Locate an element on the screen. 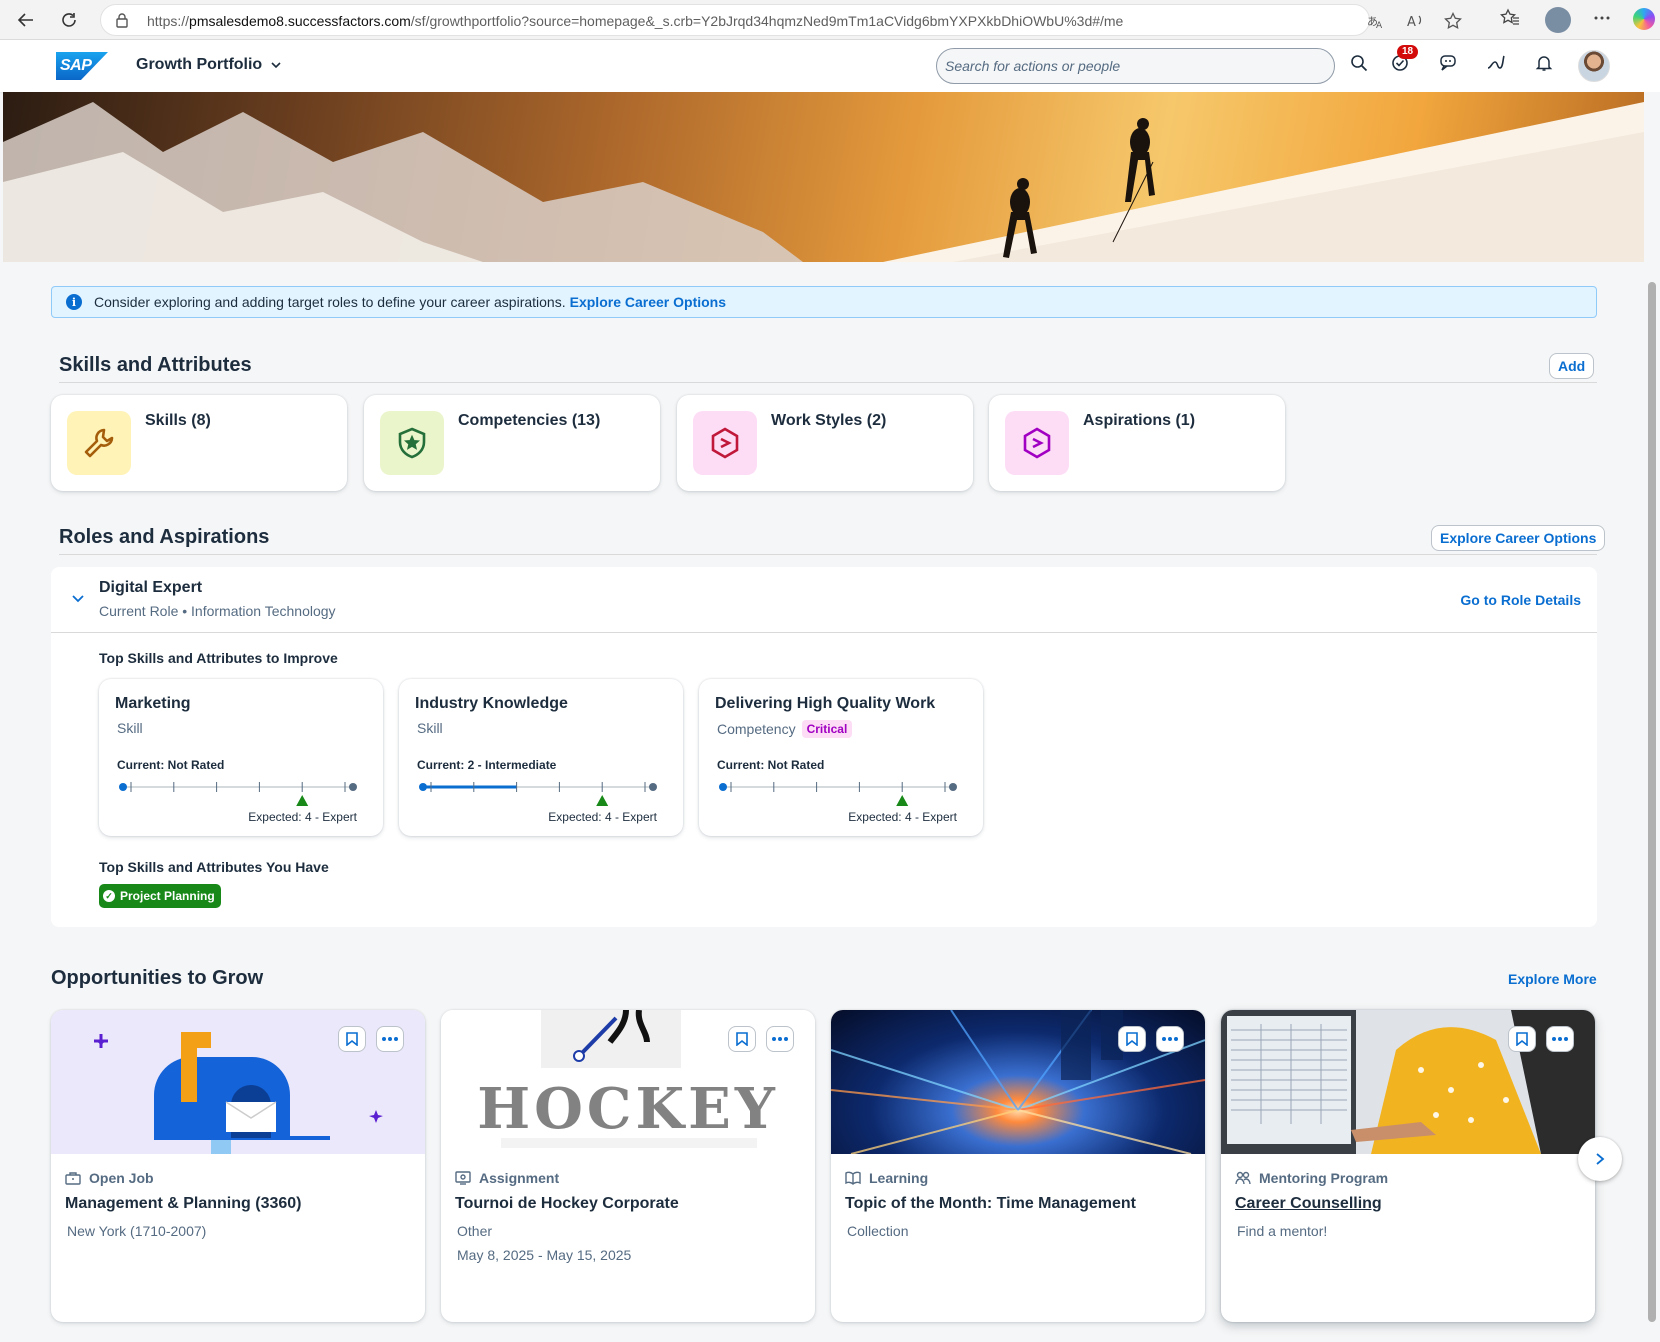 This screenshot has width=1660, height=1342. check-circle-icon: ✓ is located at coordinates (109, 896).